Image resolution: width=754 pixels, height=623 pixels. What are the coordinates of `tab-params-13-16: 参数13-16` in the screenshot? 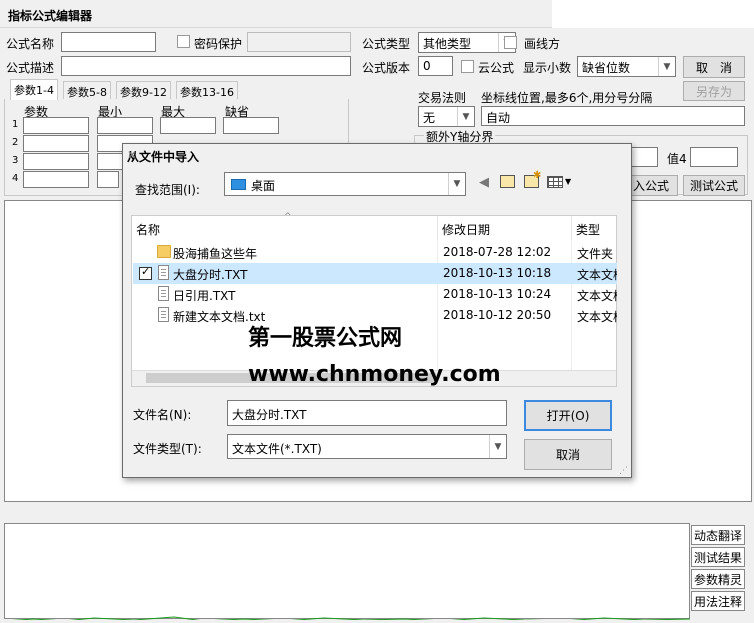 It's located at (207, 90).